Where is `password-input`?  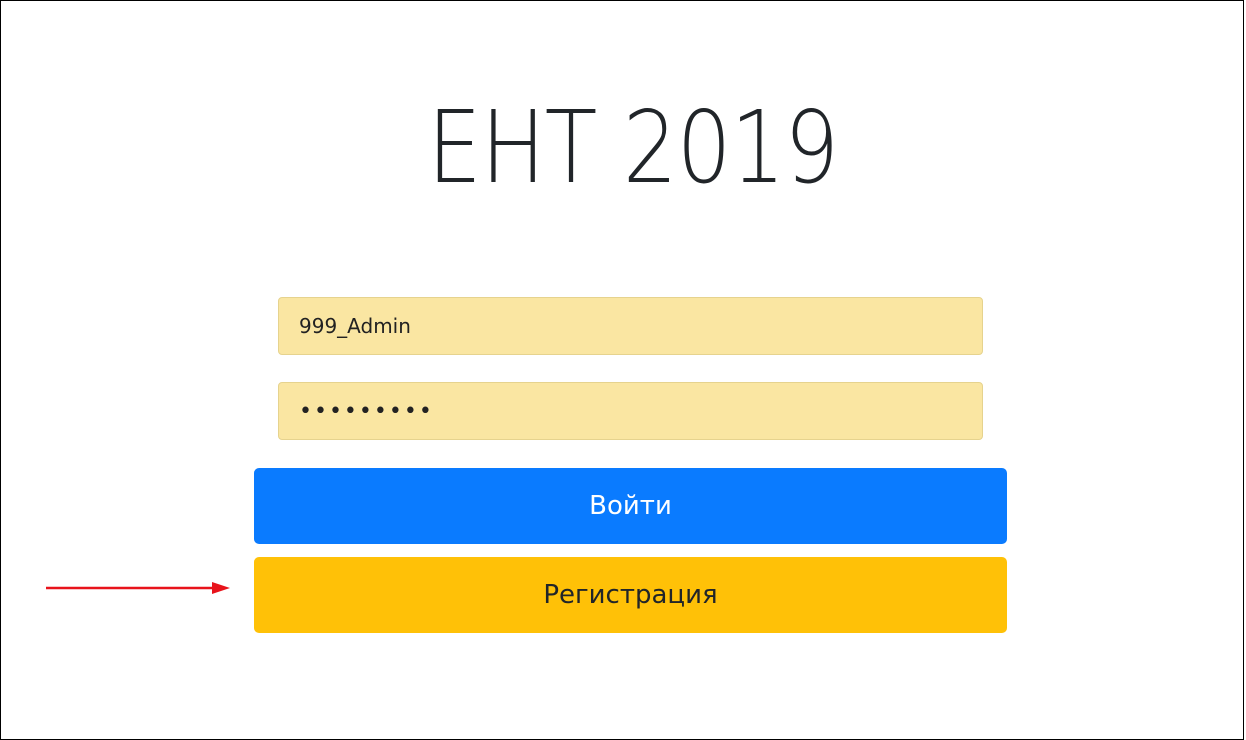
password-input is located at coordinates (630, 411).